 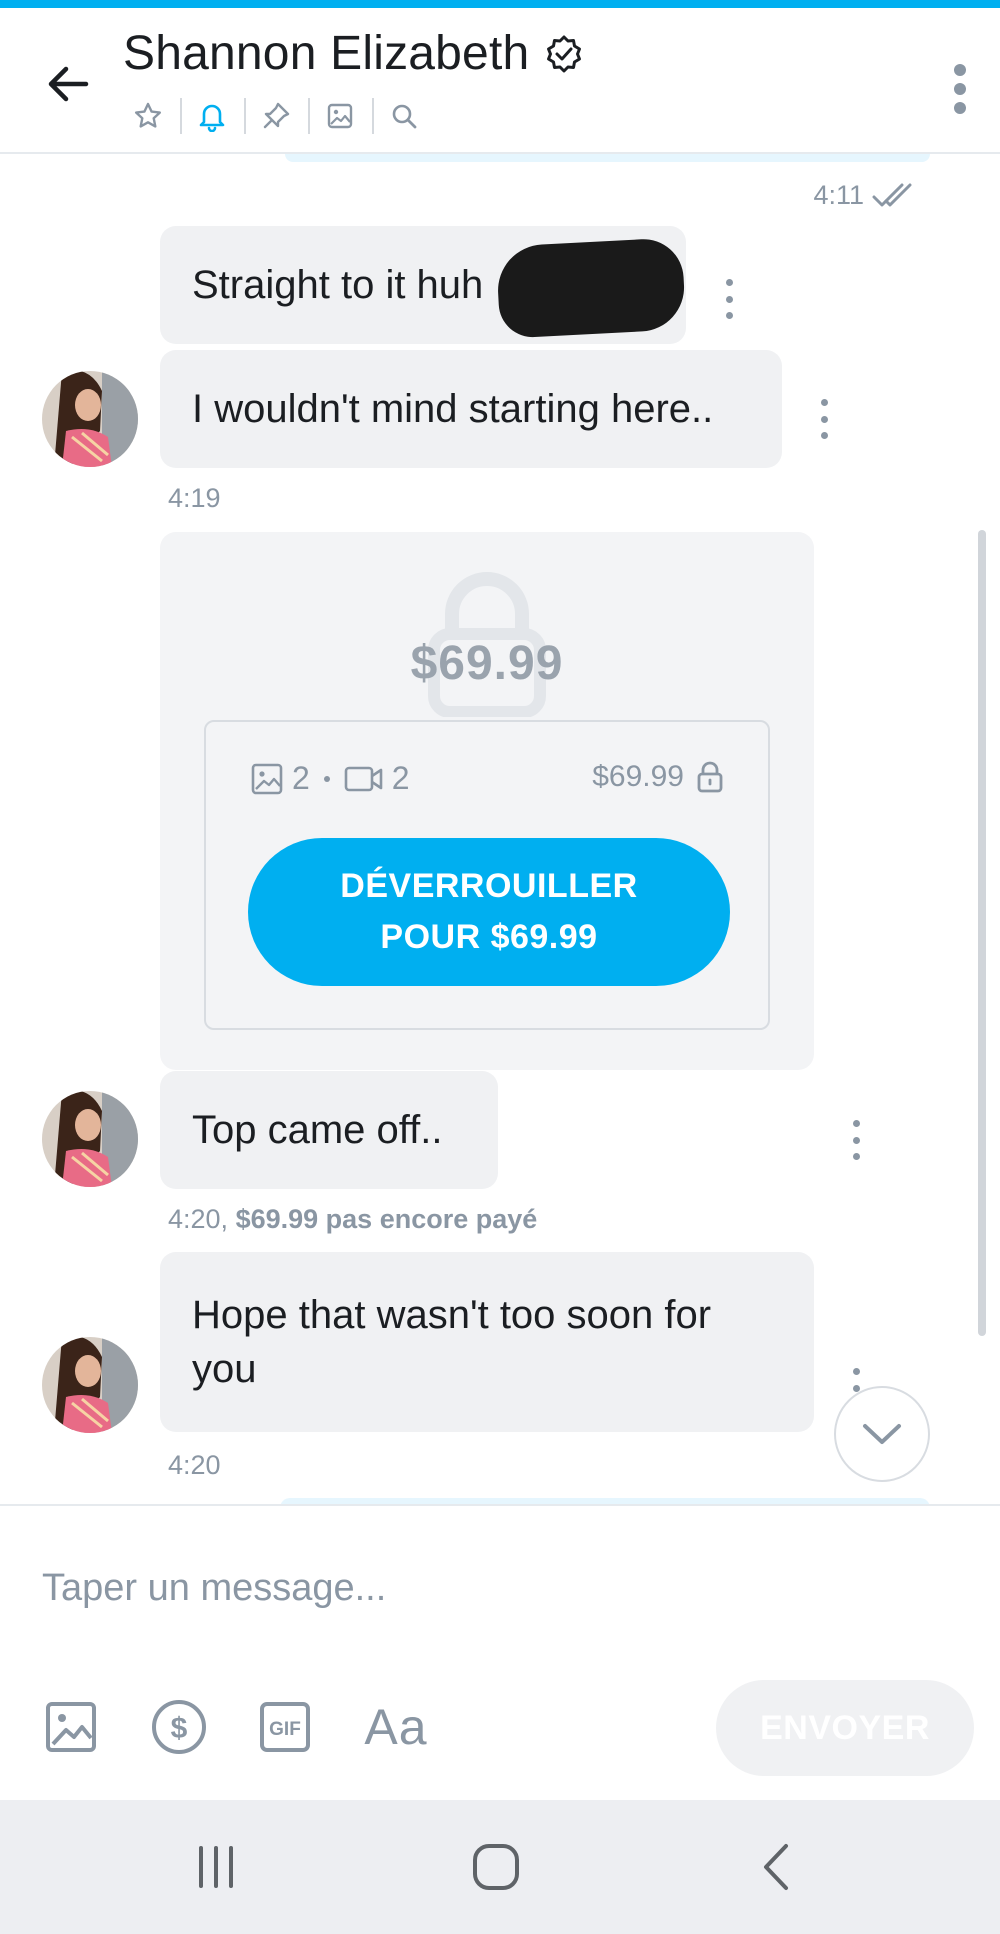 What do you see at coordinates (564, 54) in the screenshot?
I see `verified-badge-icon` at bounding box center [564, 54].